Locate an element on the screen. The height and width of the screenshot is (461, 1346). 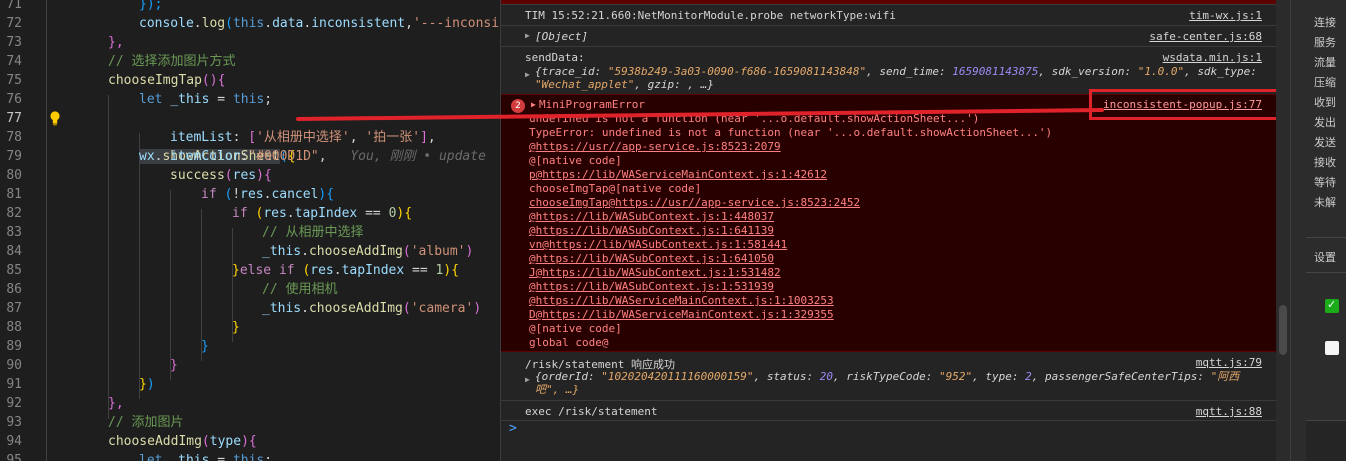
code-line: 71}); is located at coordinates (250, 7).